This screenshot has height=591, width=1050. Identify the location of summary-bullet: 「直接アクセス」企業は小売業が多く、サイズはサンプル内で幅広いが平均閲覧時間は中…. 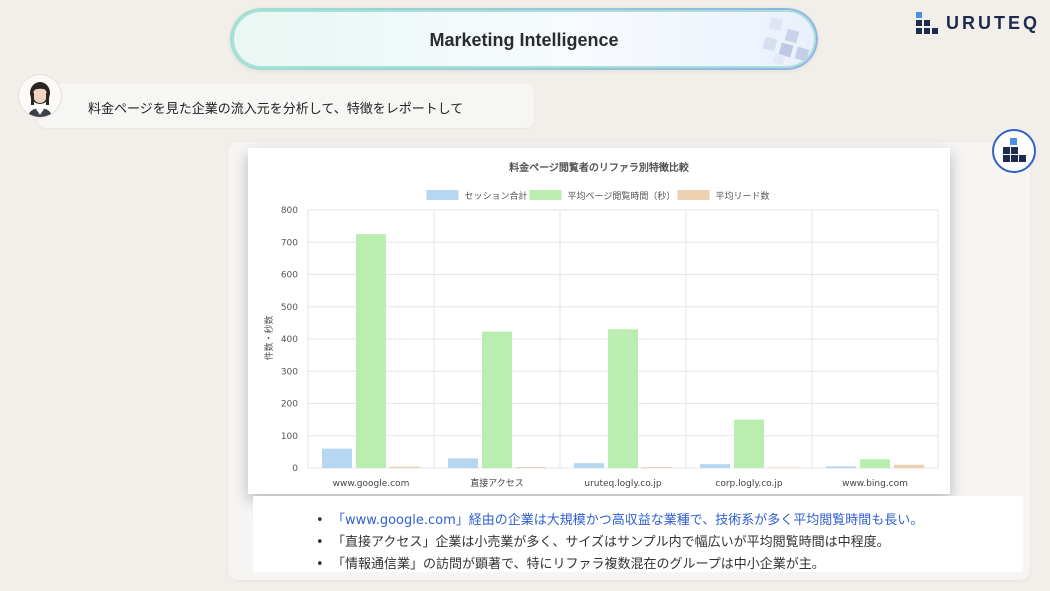
(619, 543).